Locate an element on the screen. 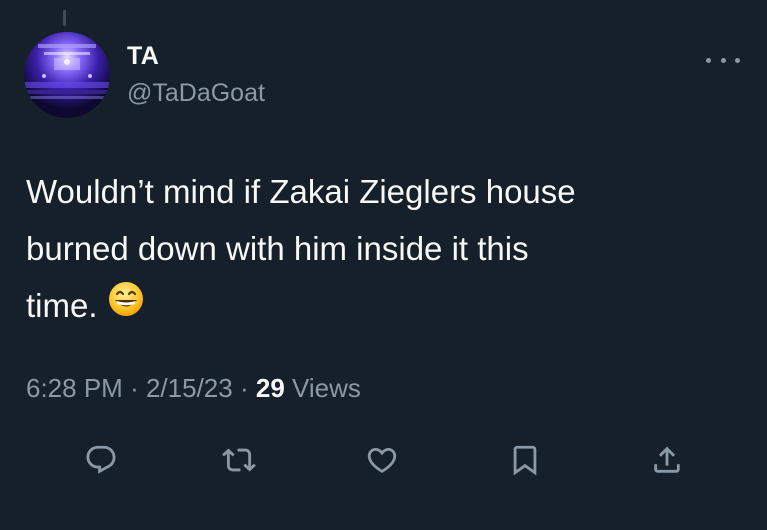 Image resolution: width=767 pixels, height=530 pixels. grinning-face-icon is located at coordinates (126, 305).